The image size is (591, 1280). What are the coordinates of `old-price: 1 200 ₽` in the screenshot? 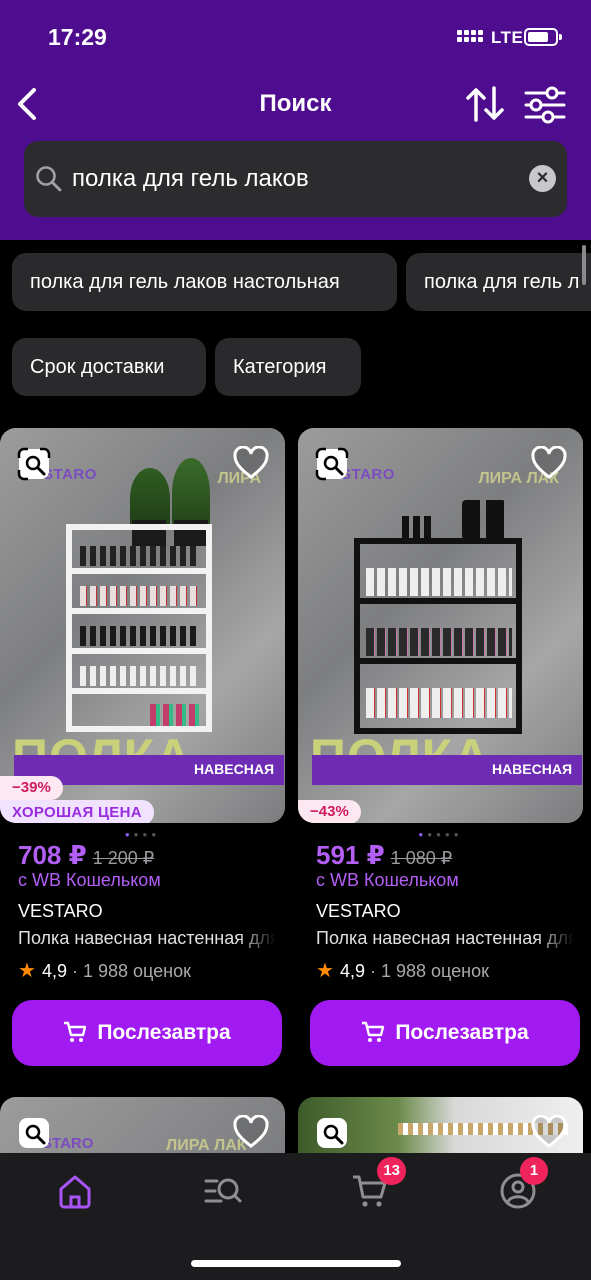 It's located at (123, 858).